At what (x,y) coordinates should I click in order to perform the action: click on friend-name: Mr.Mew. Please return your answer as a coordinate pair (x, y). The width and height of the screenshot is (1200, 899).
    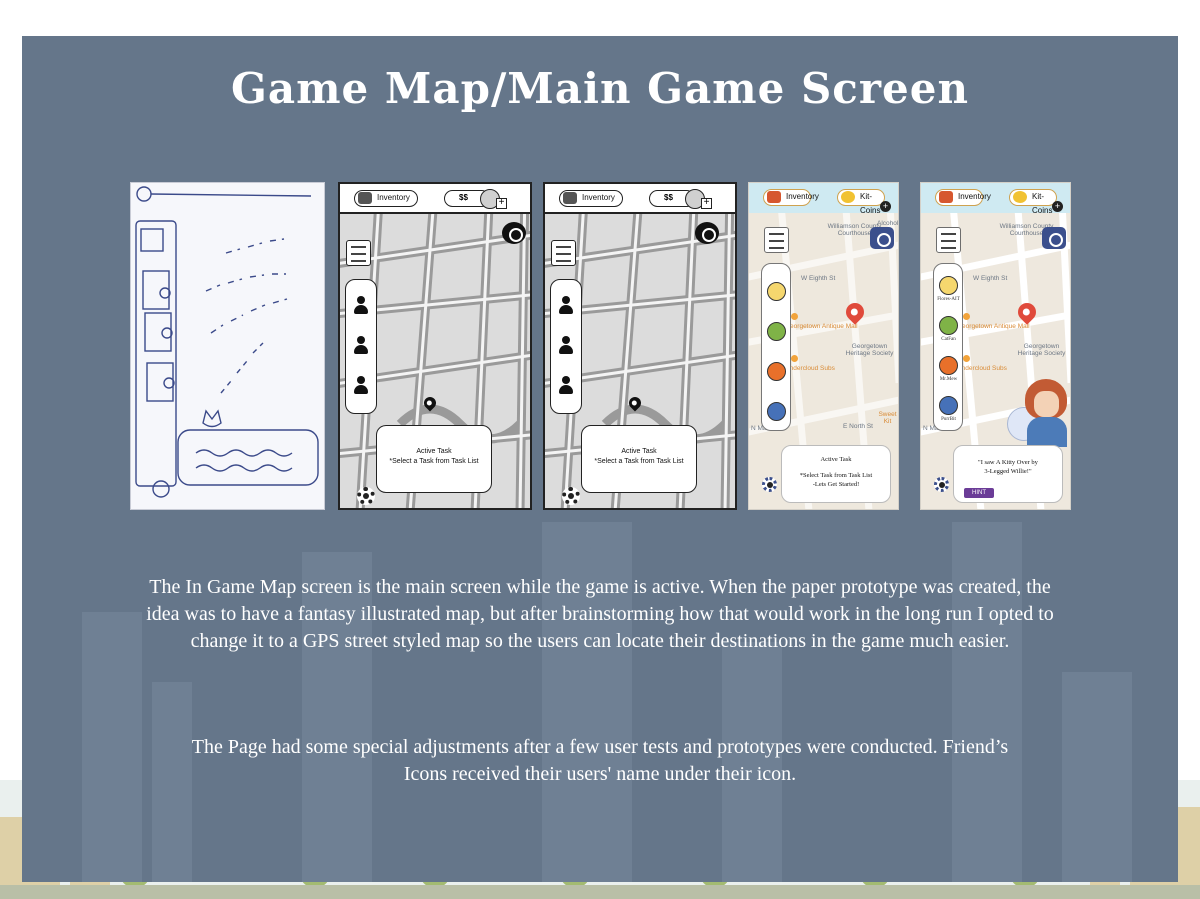
    Looking at the image, I should click on (948, 379).